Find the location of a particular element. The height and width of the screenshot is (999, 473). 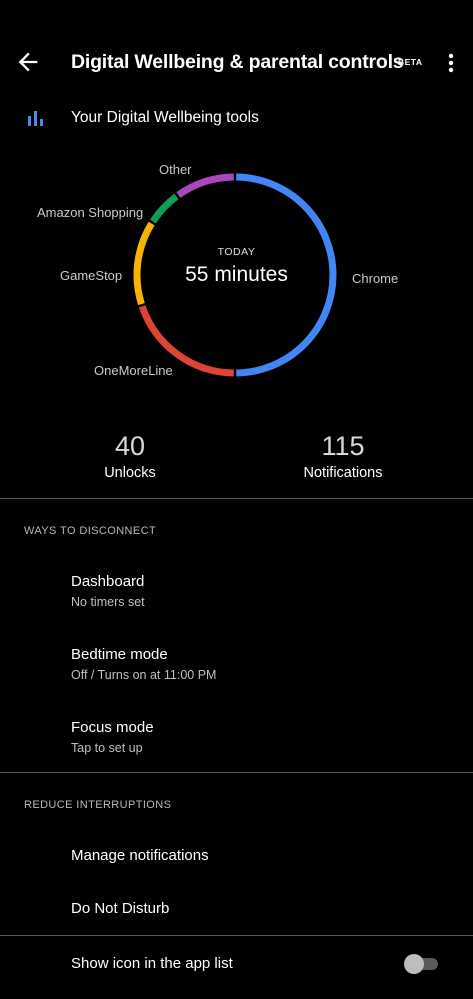

focus-mode-subtitle: Tap to set up is located at coordinates (107, 748).